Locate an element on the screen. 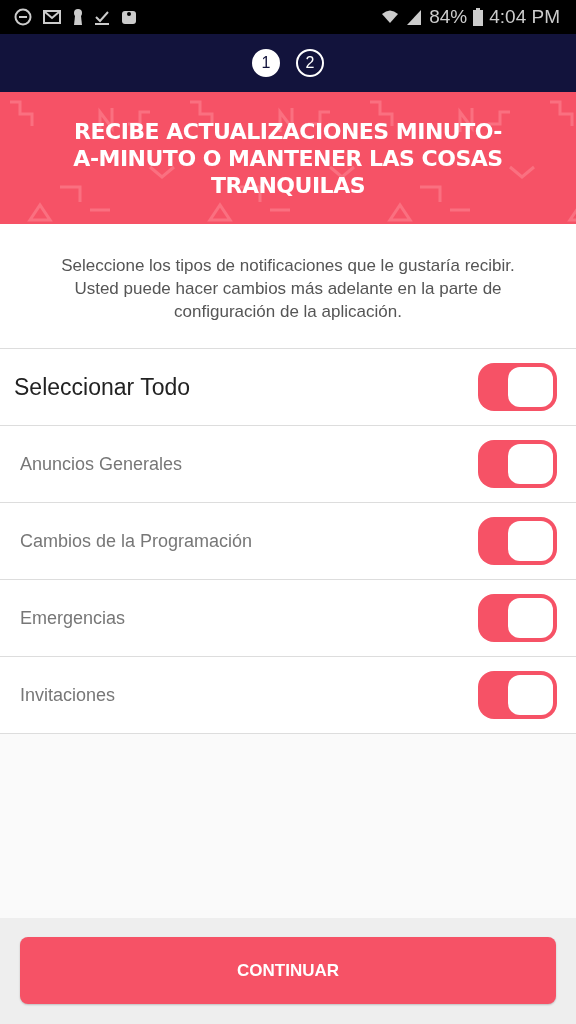 Image resolution: width=576 pixels, height=1024 pixels. banner-title: RECIBE ACTUALIZACIONES MINUTO-A-MINUTO O MANTENER LAS COSAS TRANQUILAS is located at coordinates (288, 158).